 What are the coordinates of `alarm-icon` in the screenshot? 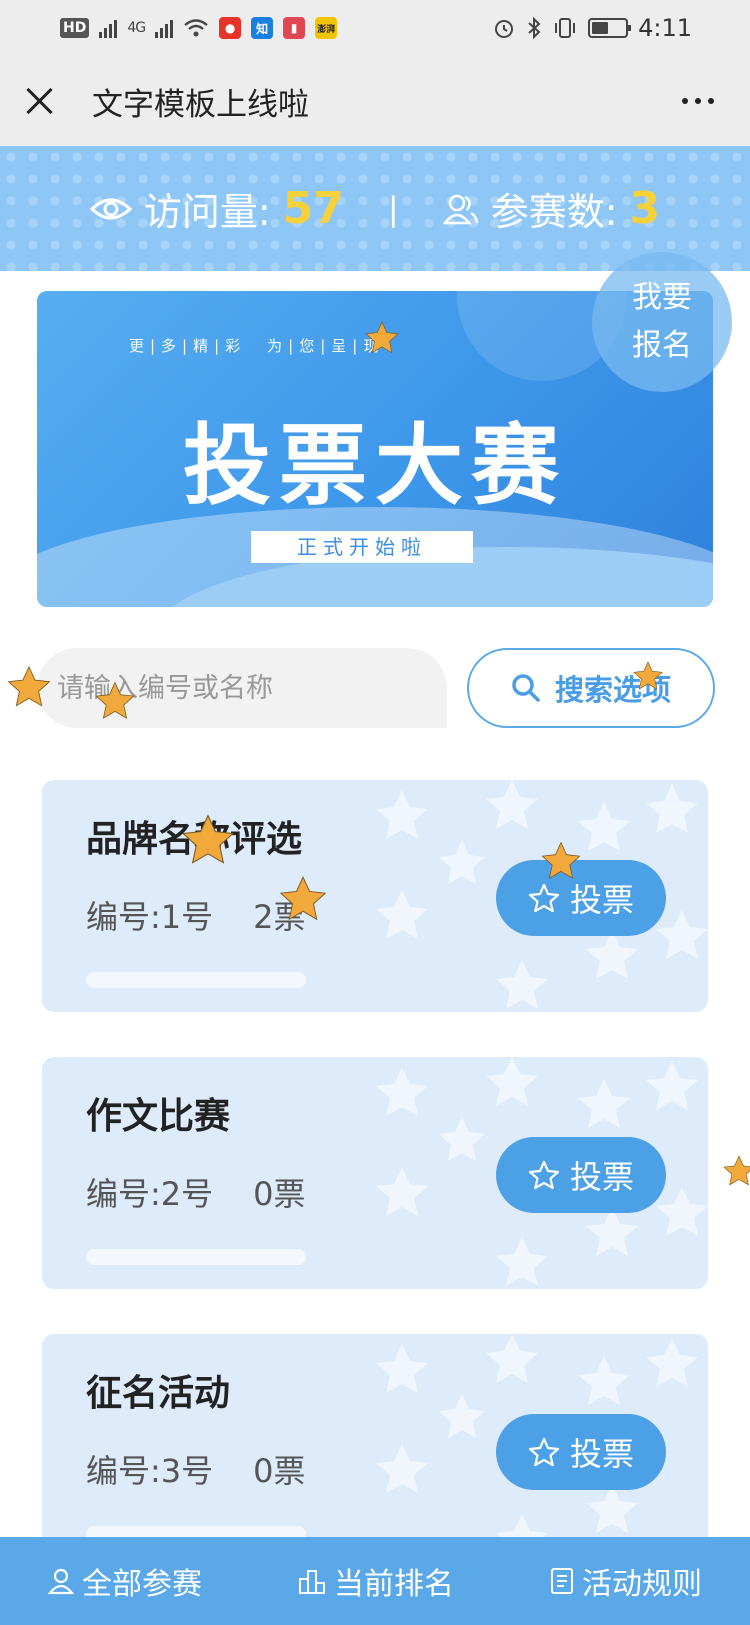 It's located at (504, 29).